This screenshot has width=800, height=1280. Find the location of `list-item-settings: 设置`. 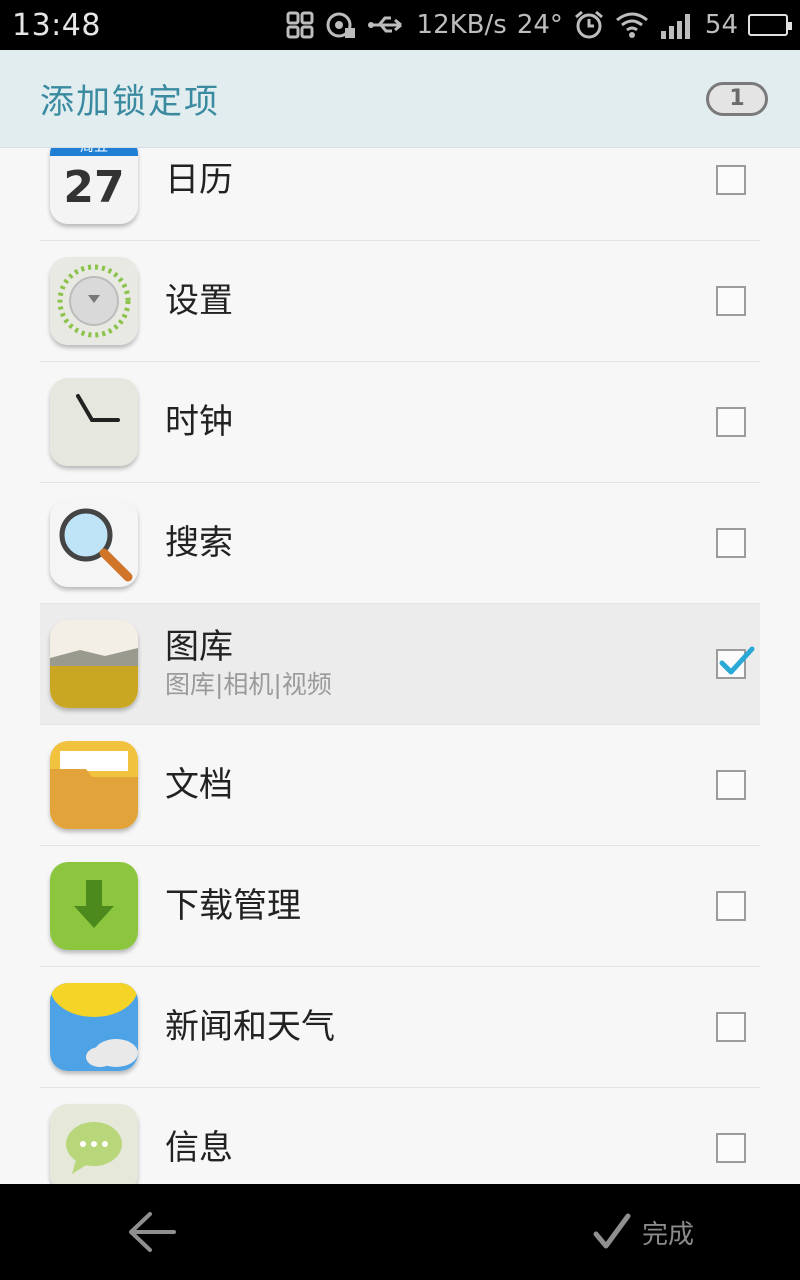

list-item-settings: 设置 is located at coordinates (400, 301).